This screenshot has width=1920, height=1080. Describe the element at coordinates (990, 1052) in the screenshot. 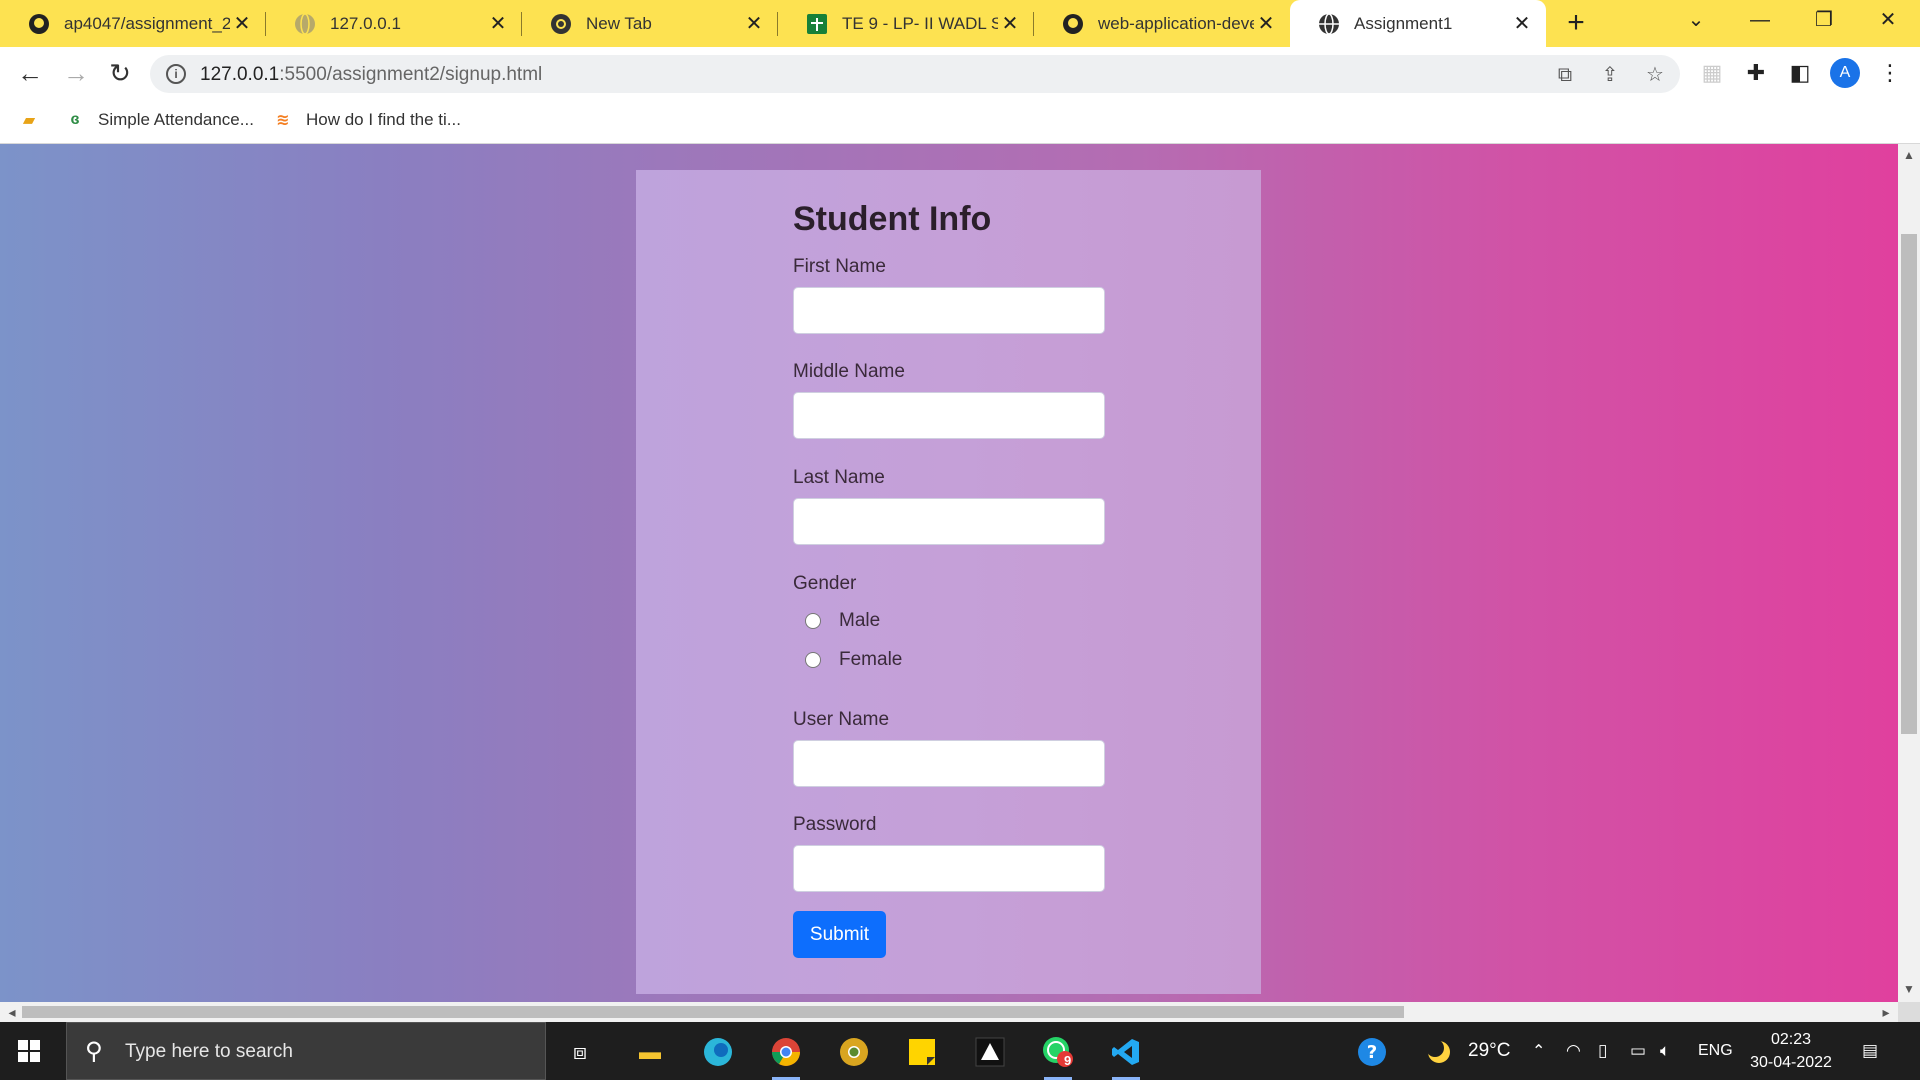

I see `app-warning-icon` at that location.